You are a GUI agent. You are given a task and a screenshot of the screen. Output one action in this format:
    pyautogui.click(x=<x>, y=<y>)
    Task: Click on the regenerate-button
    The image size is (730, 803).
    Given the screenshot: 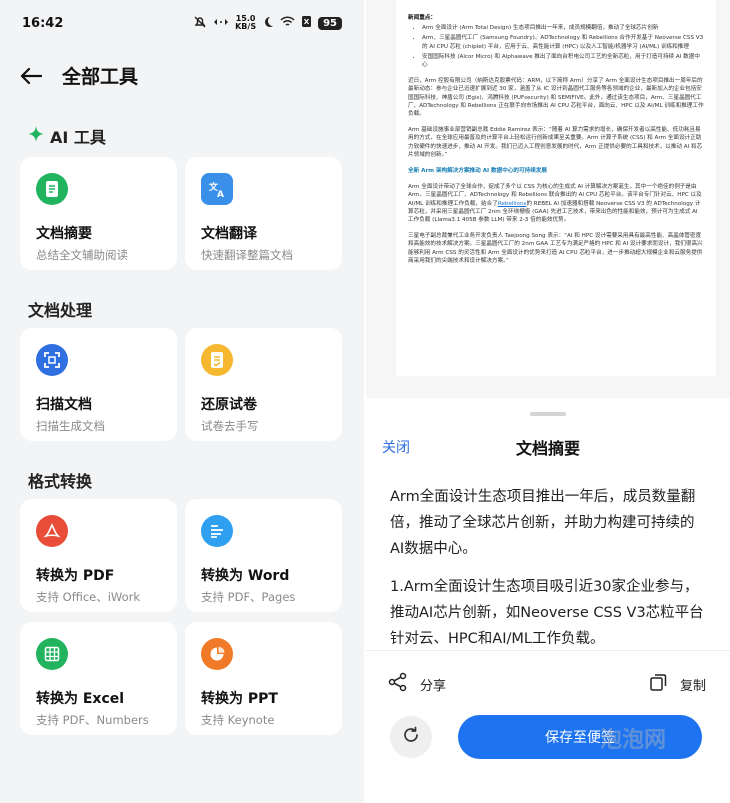 What is the action you would take?
    pyautogui.click(x=411, y=737)
    